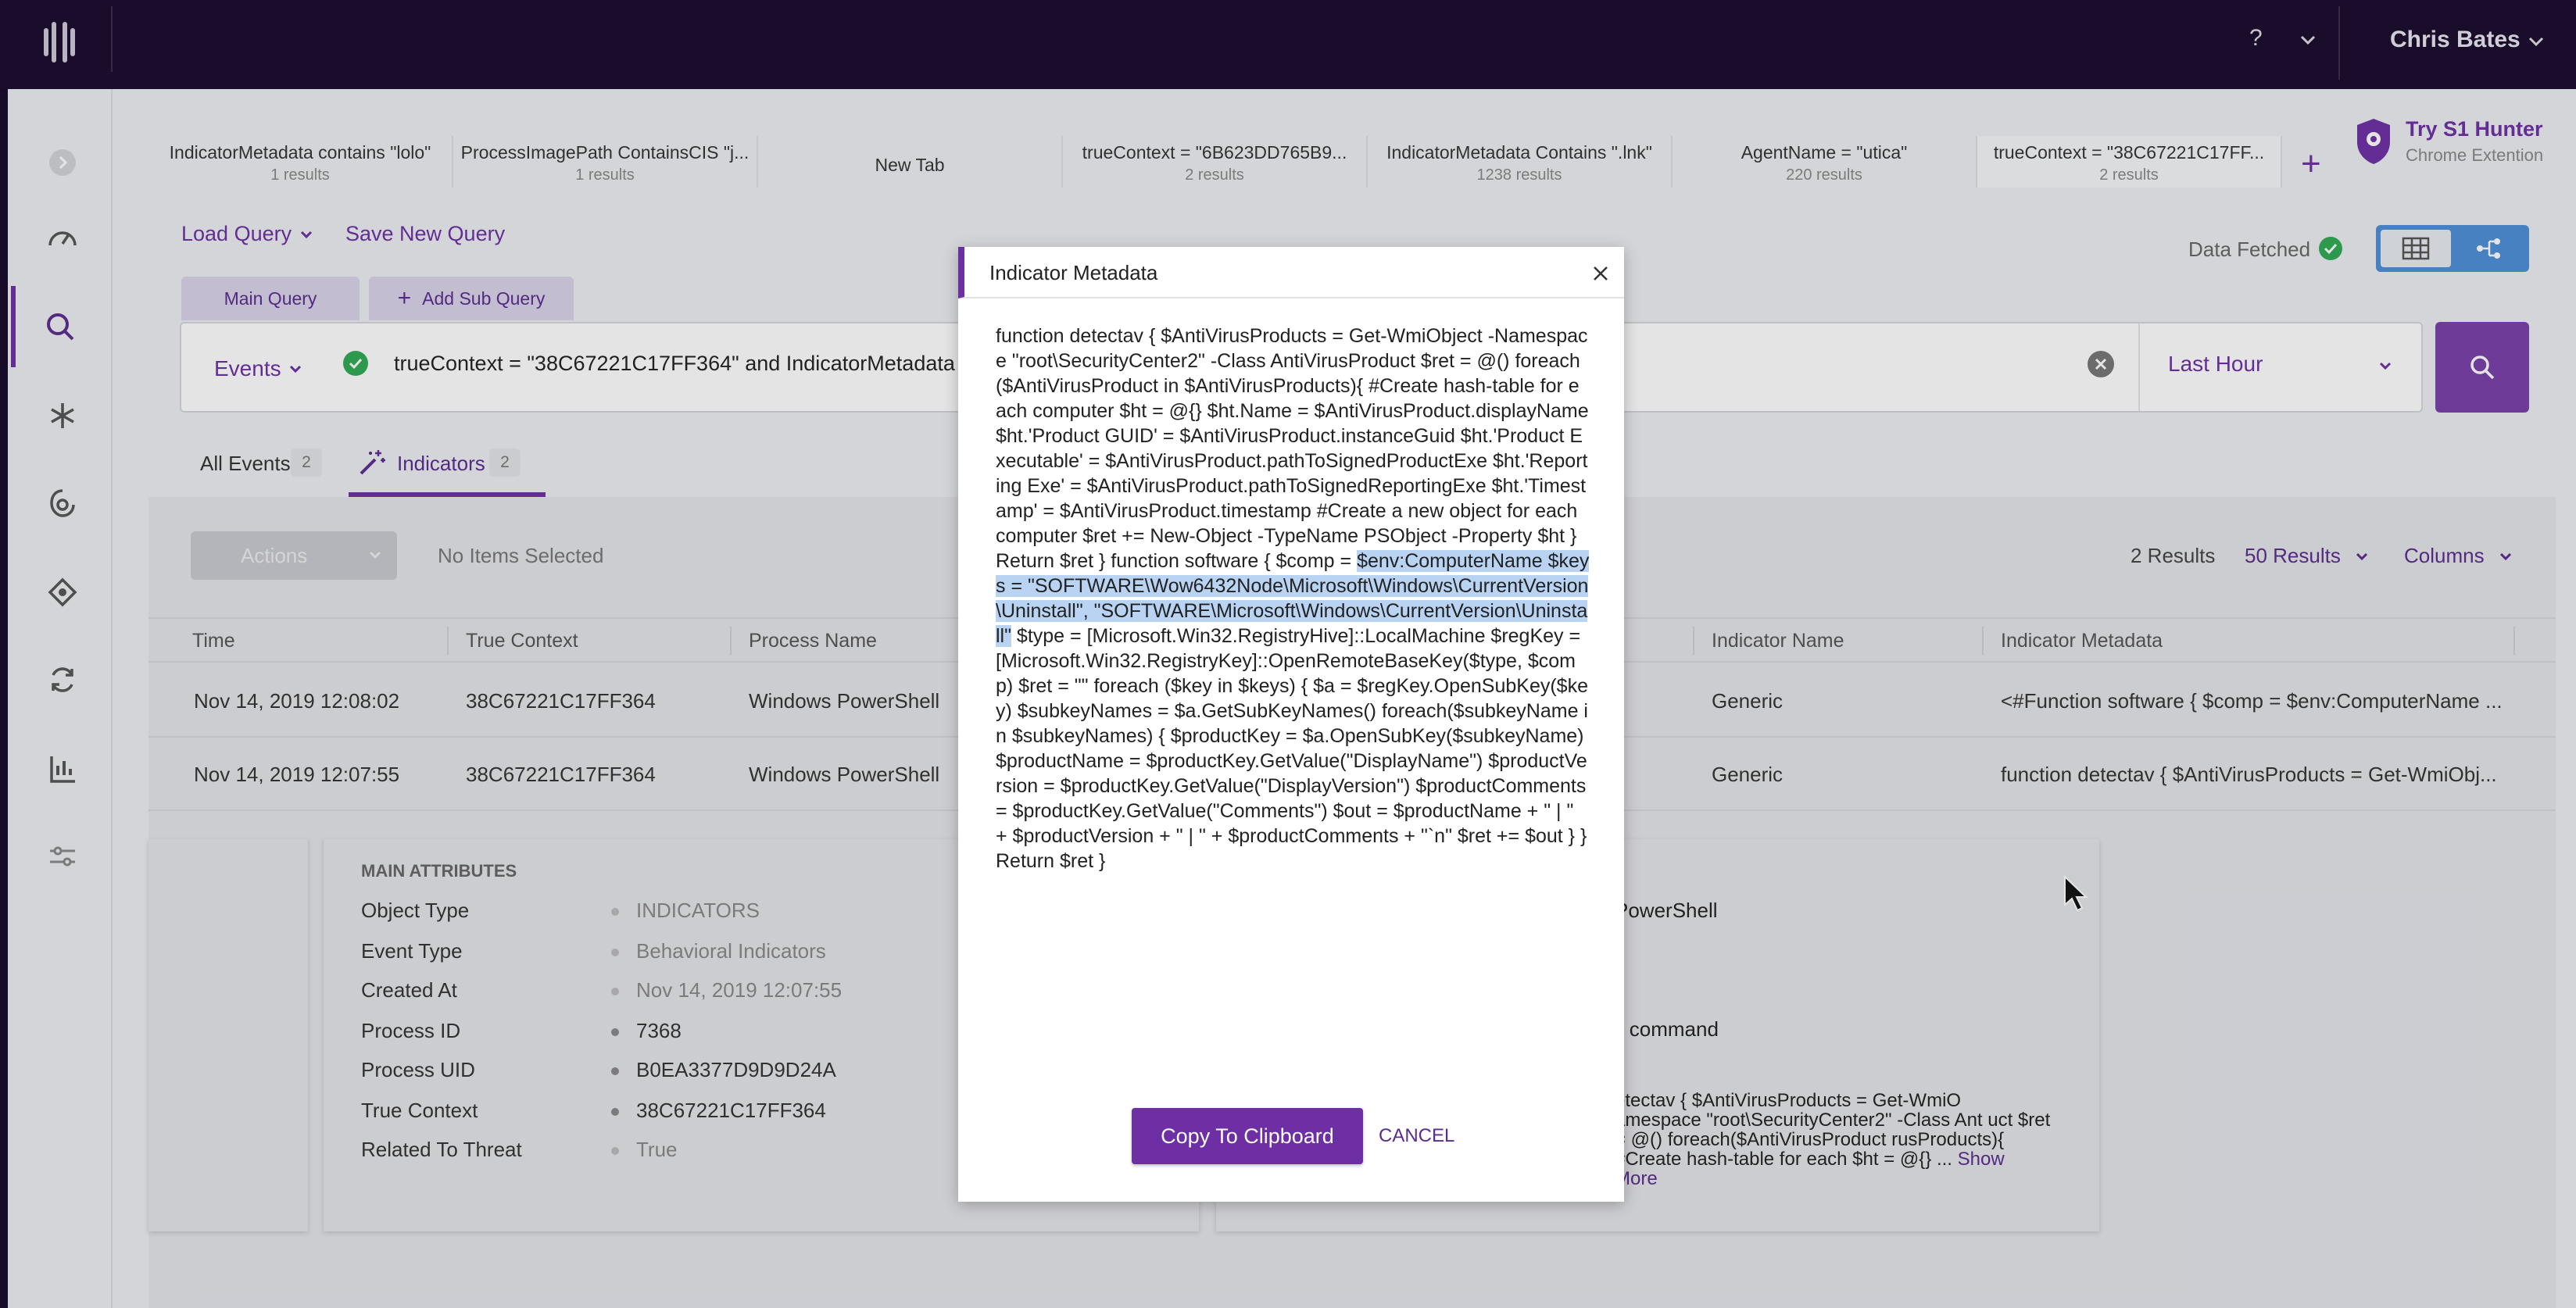 Image resolution: width=2576 pixels, height=1308 pixels. I want to click on modal-title: Indicator Metadata, so click(1073, 272).